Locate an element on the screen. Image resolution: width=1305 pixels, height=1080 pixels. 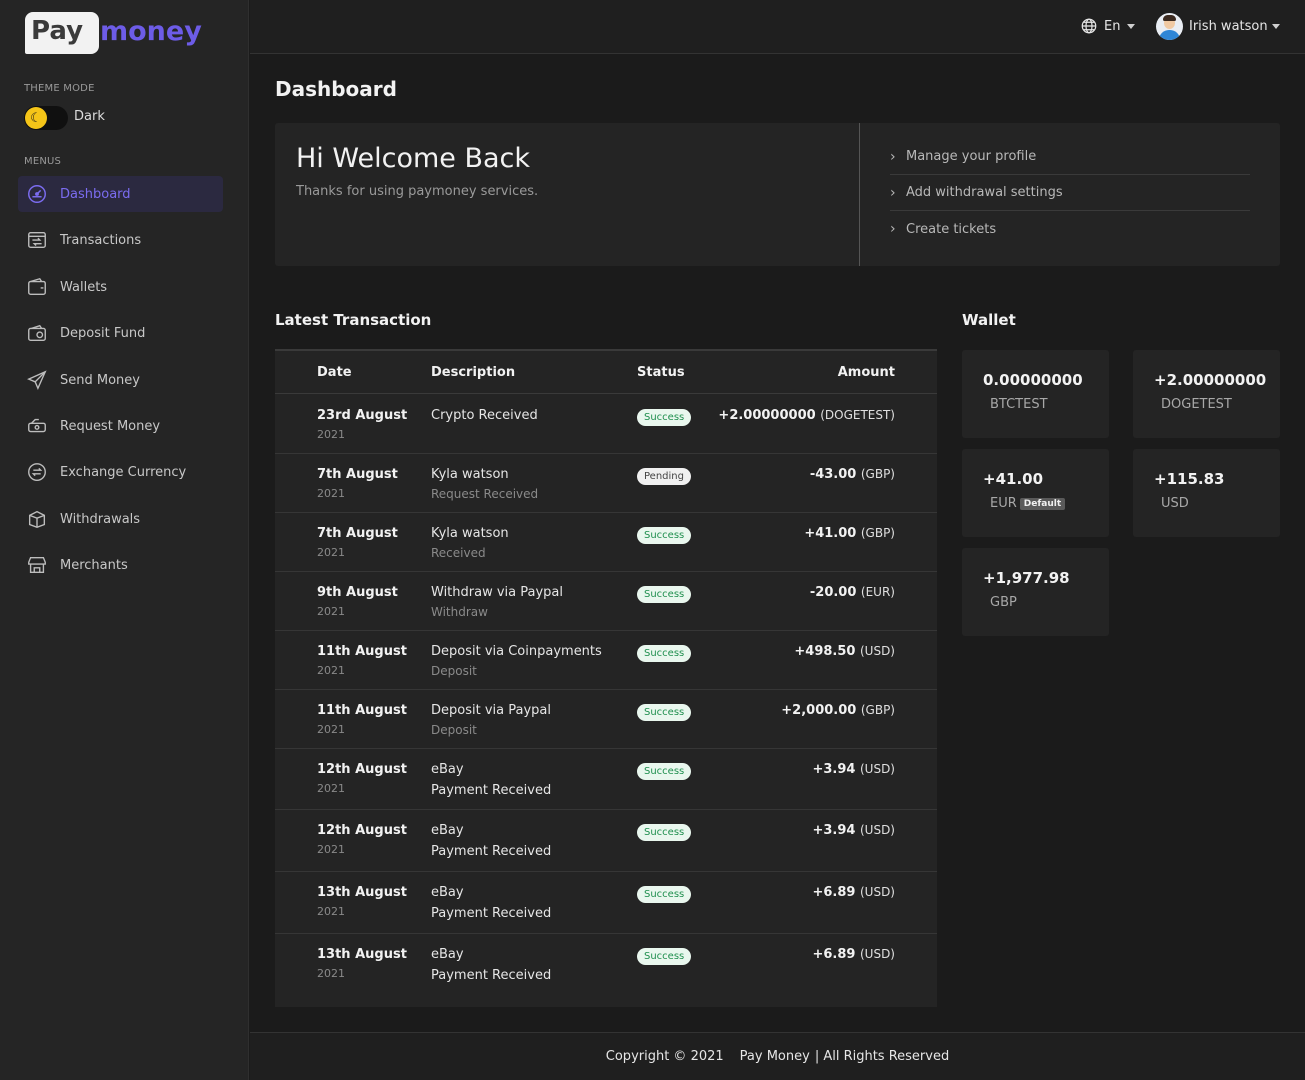
row-description: Kyla watson is located at coordinates (470, 474).